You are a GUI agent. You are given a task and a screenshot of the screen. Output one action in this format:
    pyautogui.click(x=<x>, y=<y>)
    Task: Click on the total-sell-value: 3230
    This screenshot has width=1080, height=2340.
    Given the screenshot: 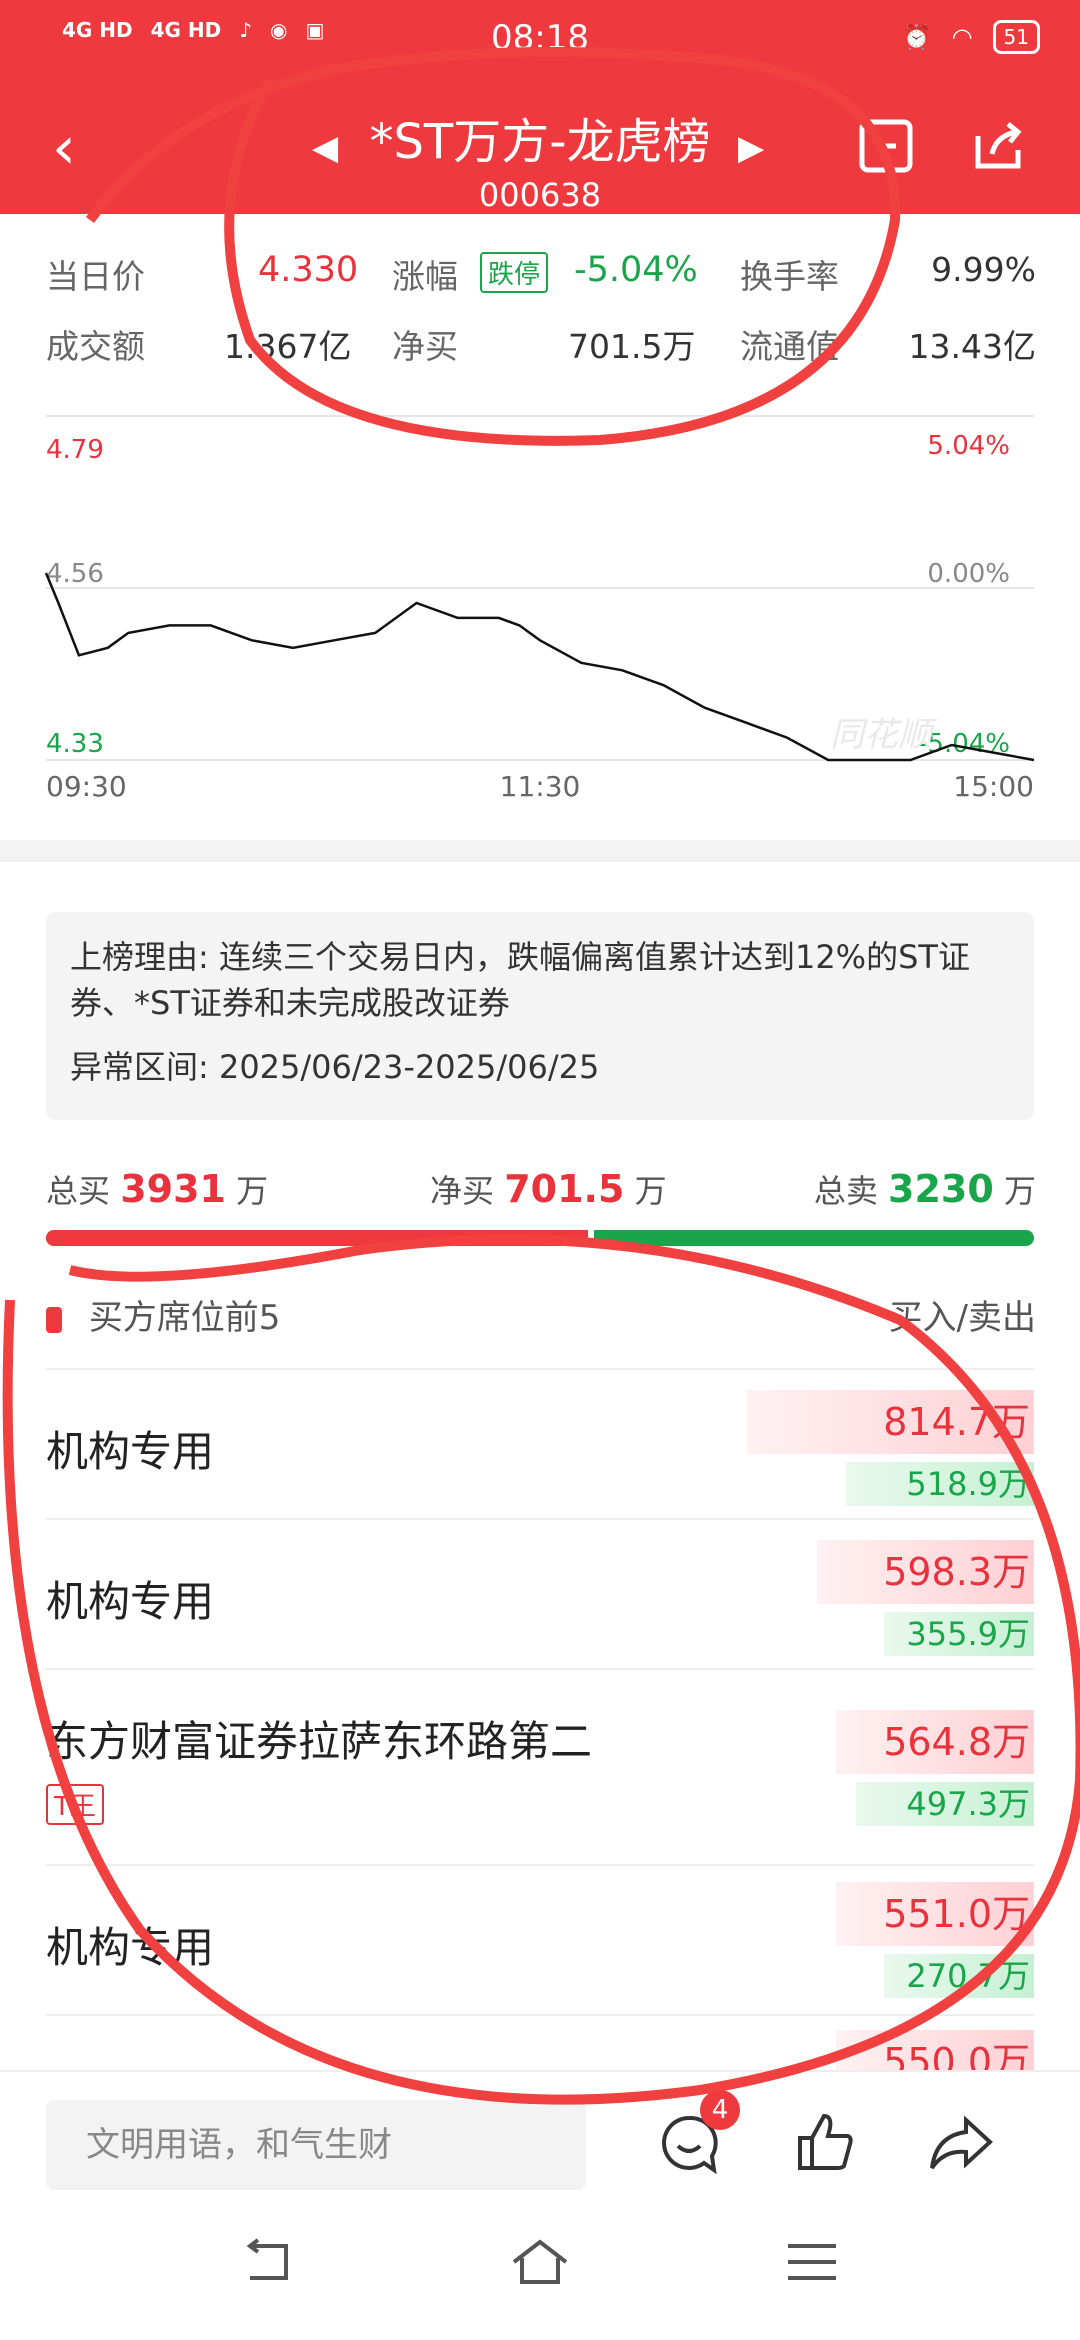 What is the action you would take?
    pyautogui.click(x=941, y=1189)
    